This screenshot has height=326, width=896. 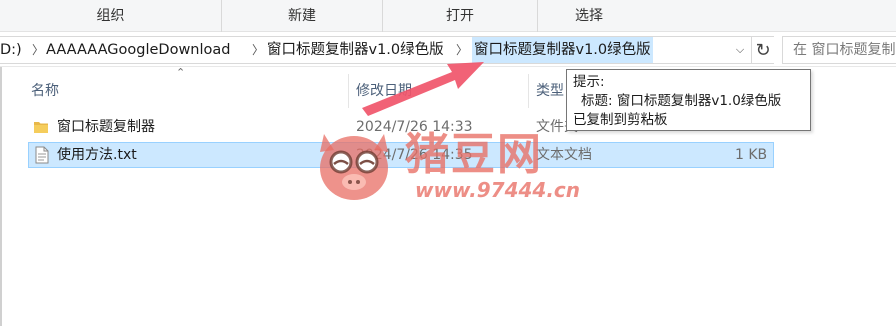 I want to click on column-header-name: 名称, so click(x=45, y=91).